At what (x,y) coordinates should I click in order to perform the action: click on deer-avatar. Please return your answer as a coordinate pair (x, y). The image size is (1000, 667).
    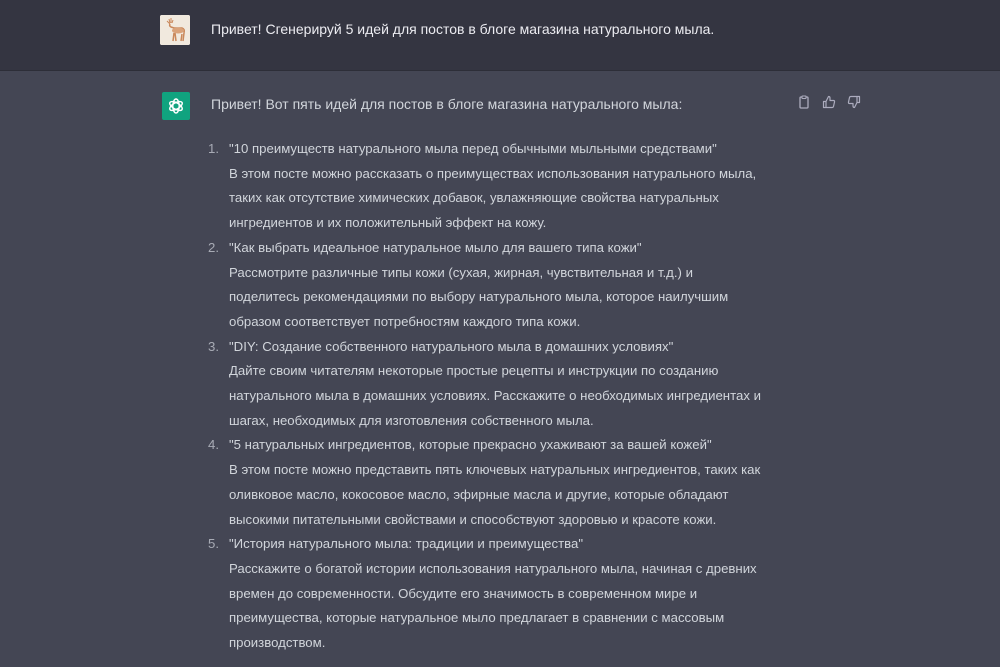
    Looking at the image, I should click on (175, 30).